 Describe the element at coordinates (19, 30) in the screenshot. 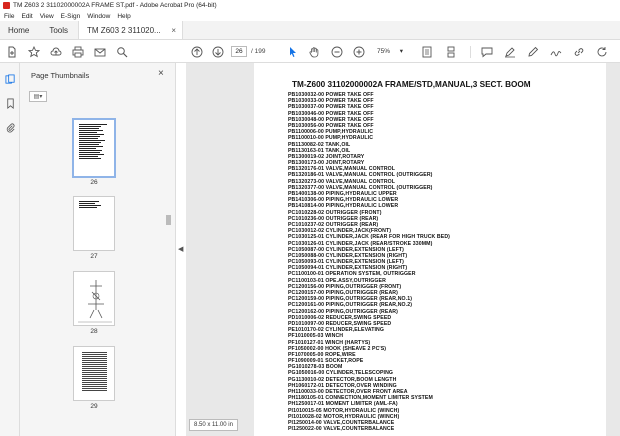

I see `tab-home: Home` at that location.